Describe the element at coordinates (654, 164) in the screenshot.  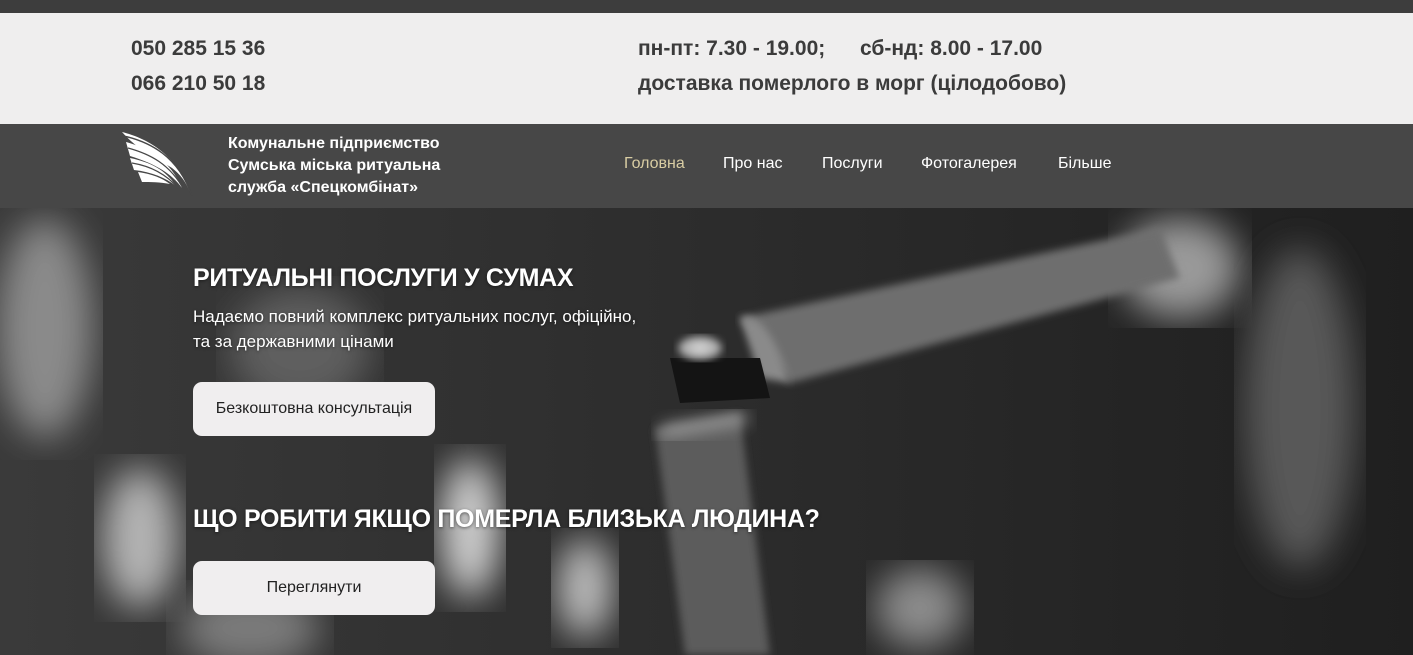
I see `nav-home: Головна` at that location.